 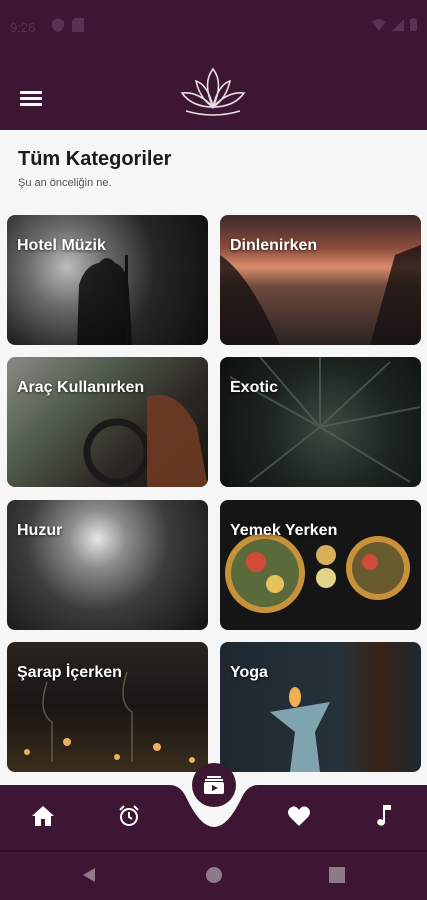 I want to click on home-circle-icon, so click(x=214, y=875).